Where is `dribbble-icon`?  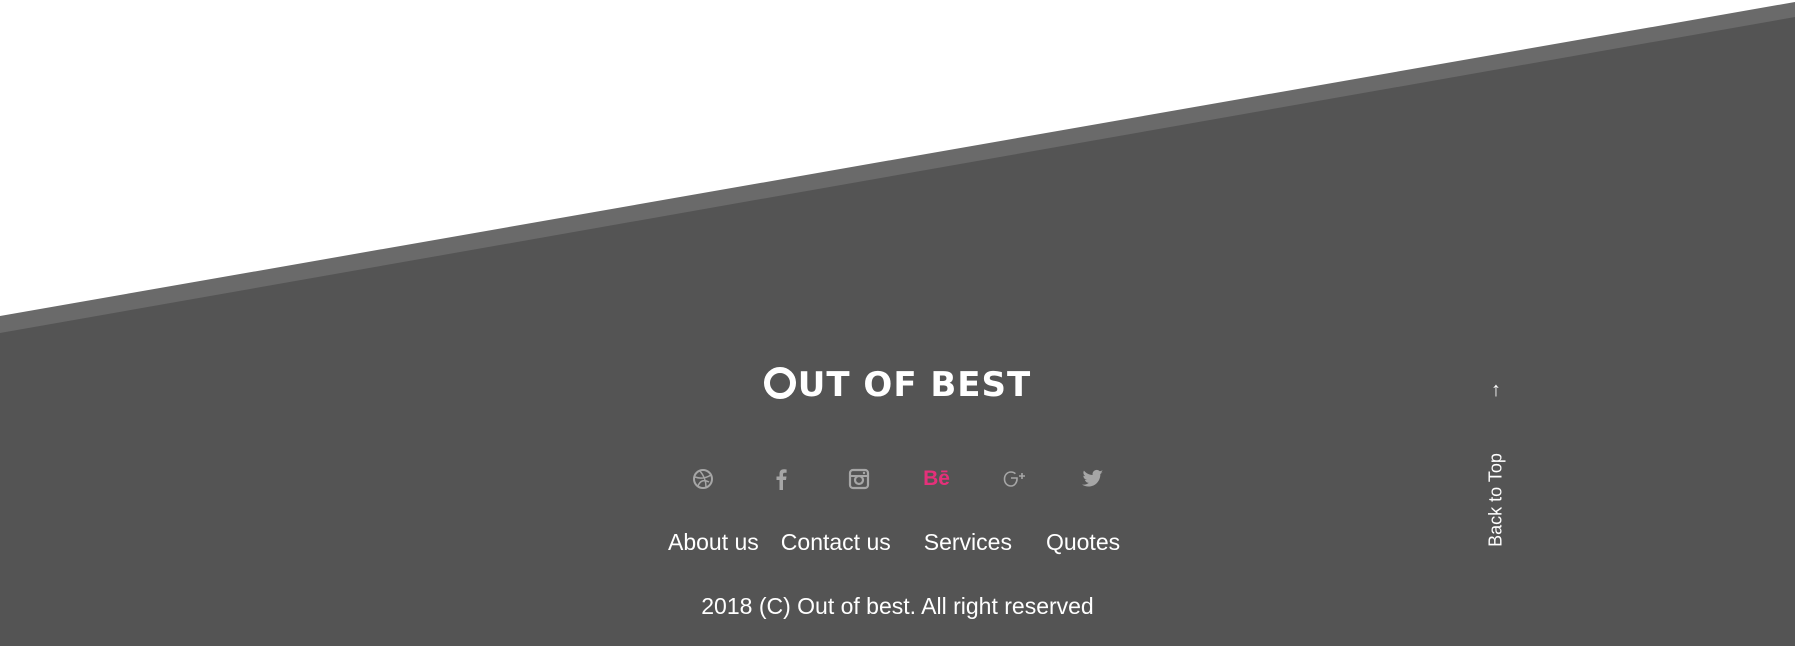 dribbble-icon is located at coordinates (703, 479).